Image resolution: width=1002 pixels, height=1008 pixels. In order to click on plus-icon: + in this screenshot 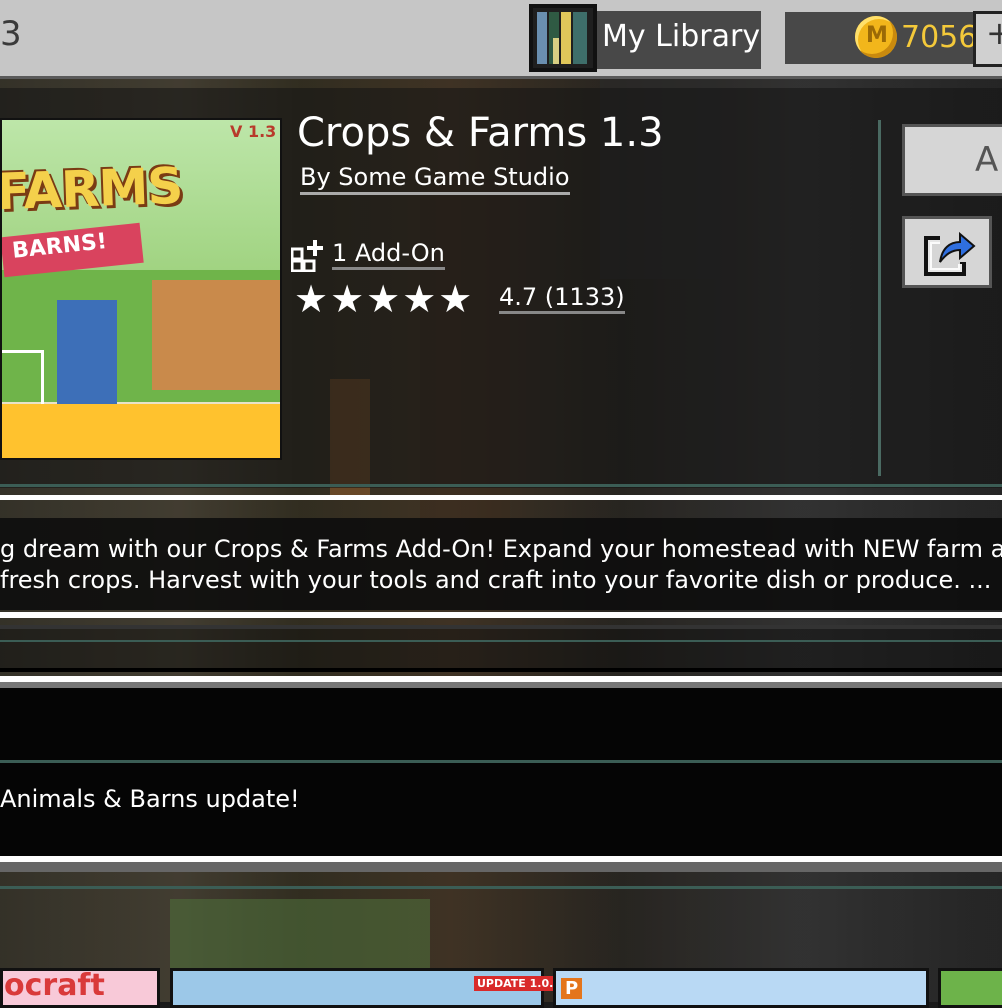, I will do `click(994, 33)`.